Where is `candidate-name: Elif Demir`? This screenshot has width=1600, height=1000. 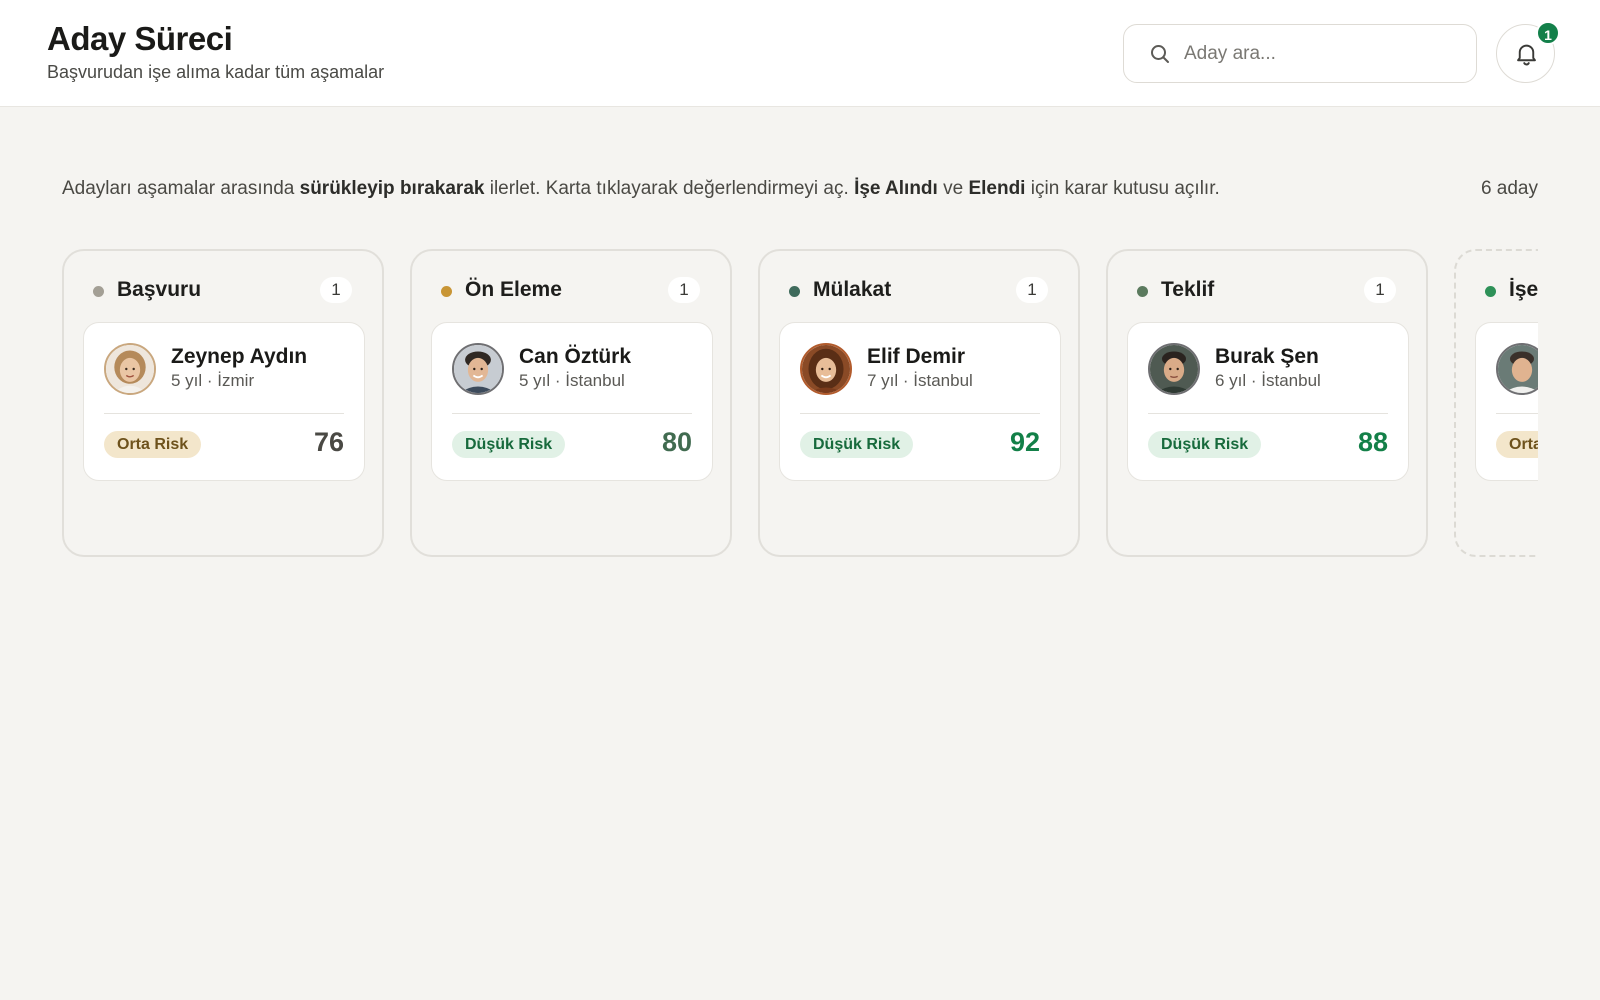 candidate-name: Elif Demir is located at coordinates (916, 356).